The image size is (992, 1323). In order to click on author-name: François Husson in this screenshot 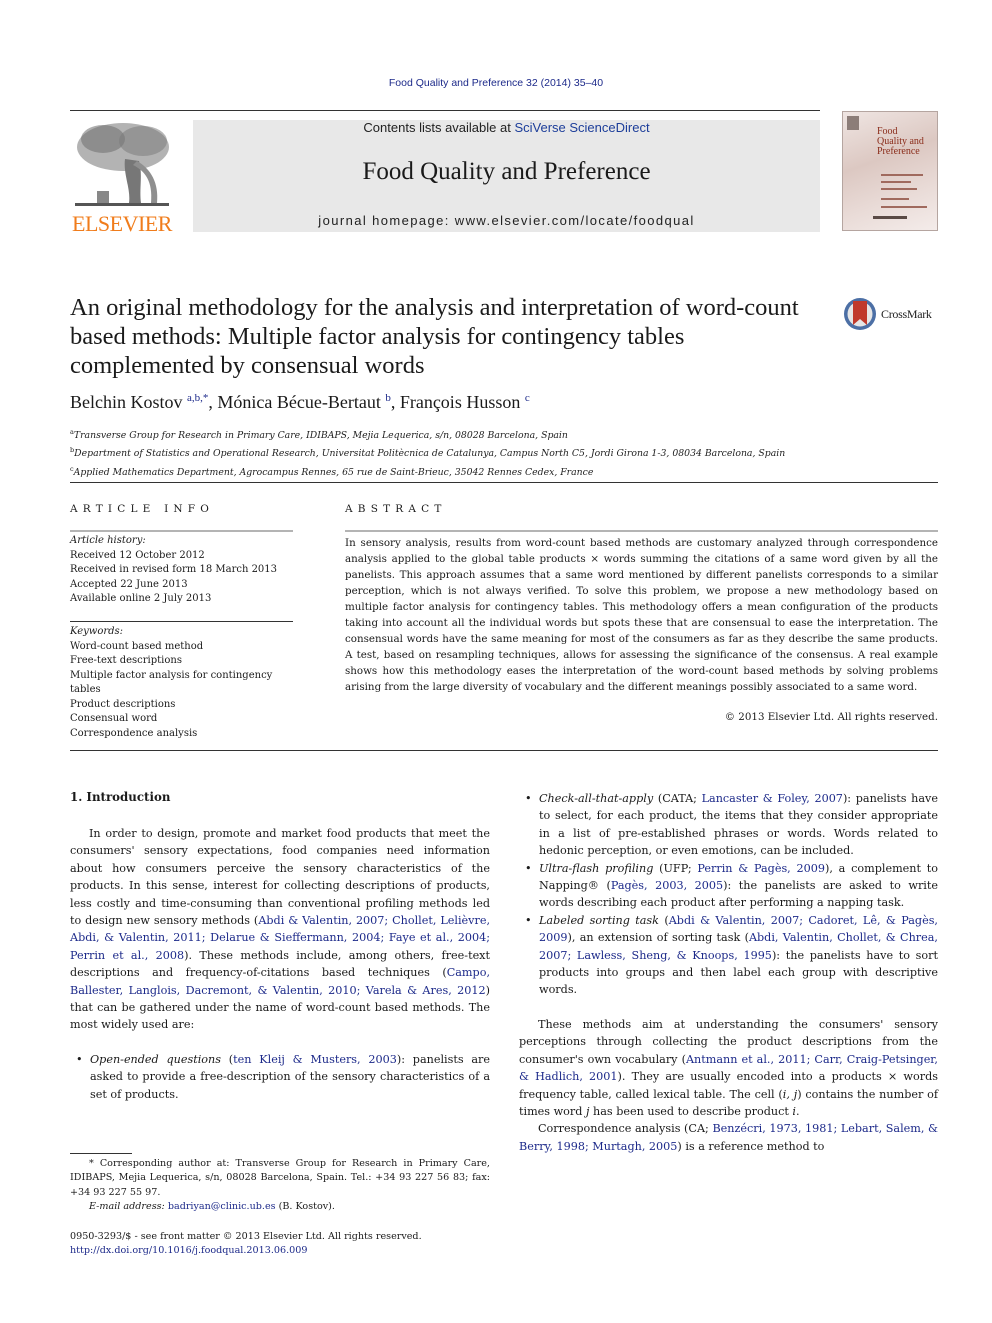, I will do `click(460, 402)`.